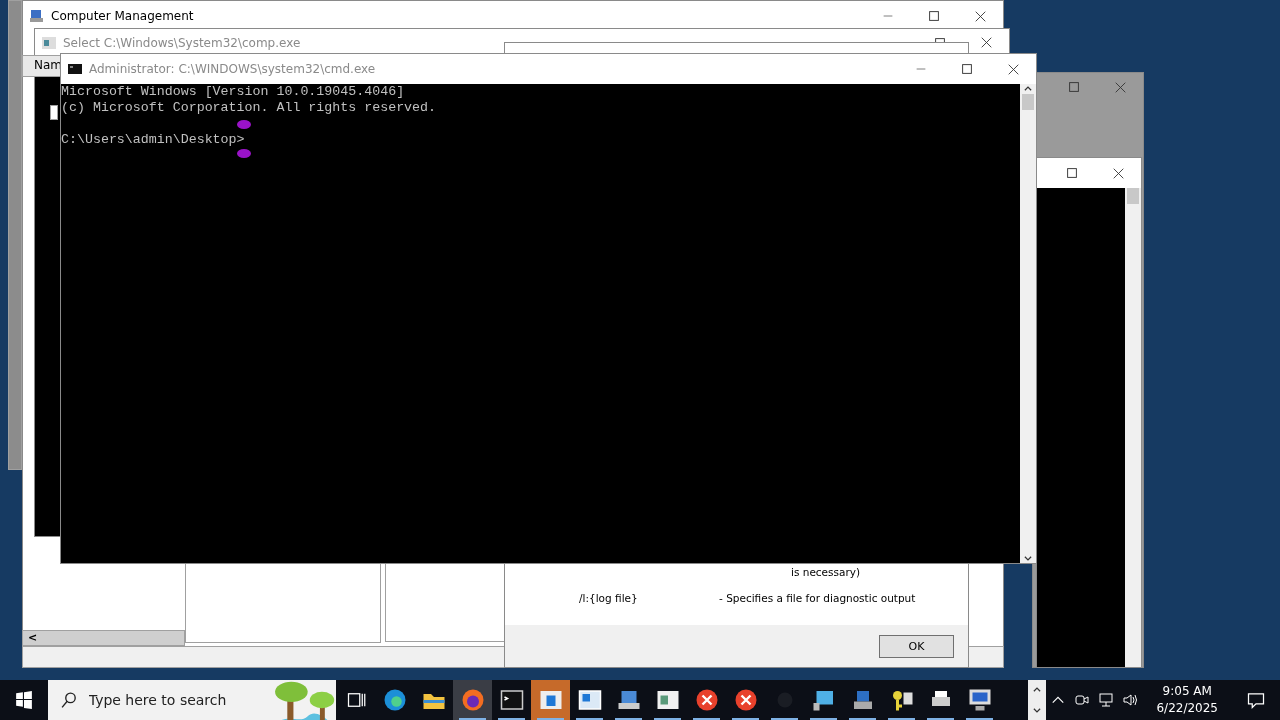 This screenshot has height=720, width=1280. Describe the element at coordinates (1256, 700) in the screenshot. I see `notification-icon` at that location.